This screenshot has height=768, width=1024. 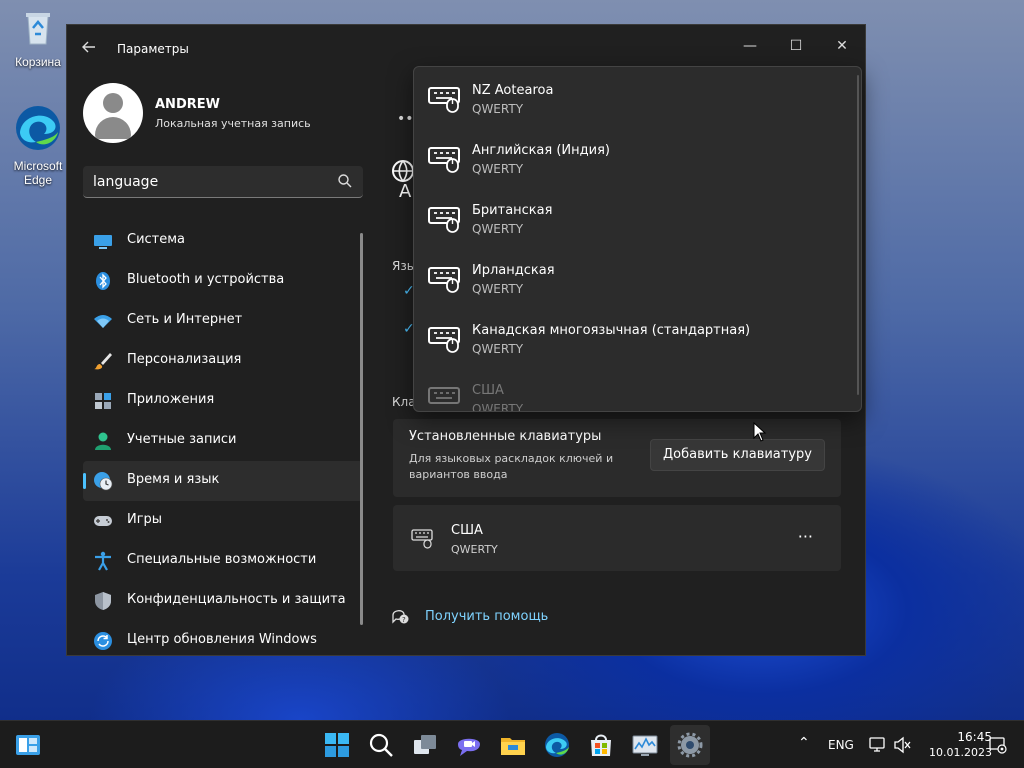 I want to click on desktop-icon-recycle-bin: Корзина, so click(x=38, y=38).